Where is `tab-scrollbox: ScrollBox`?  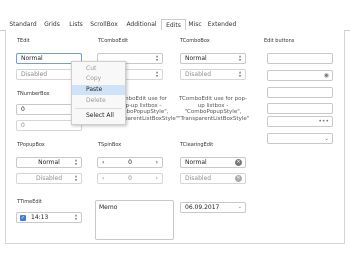
tab-scrollbox: ScrollBox is located at coordinates (104, 24).